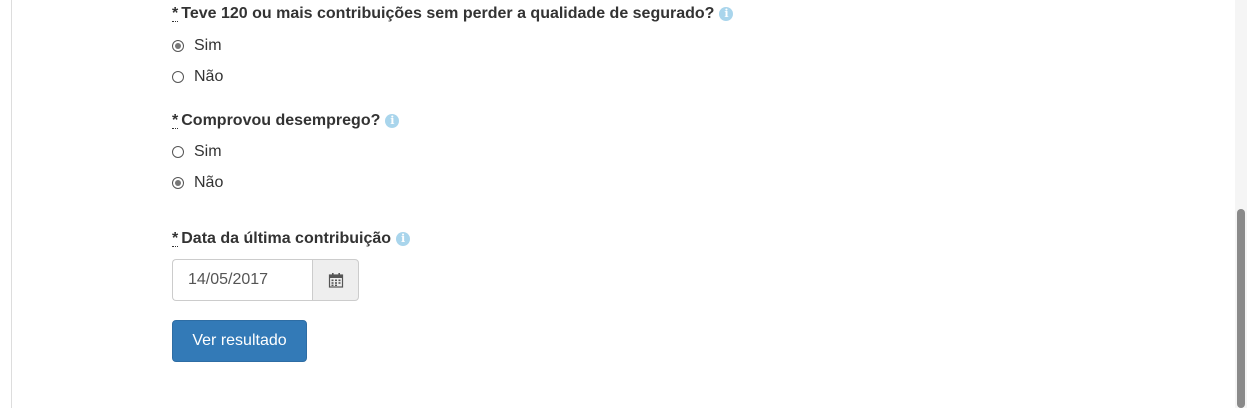  I want to click on ver-resultado-button: Ver resultado, so click(239, 341).